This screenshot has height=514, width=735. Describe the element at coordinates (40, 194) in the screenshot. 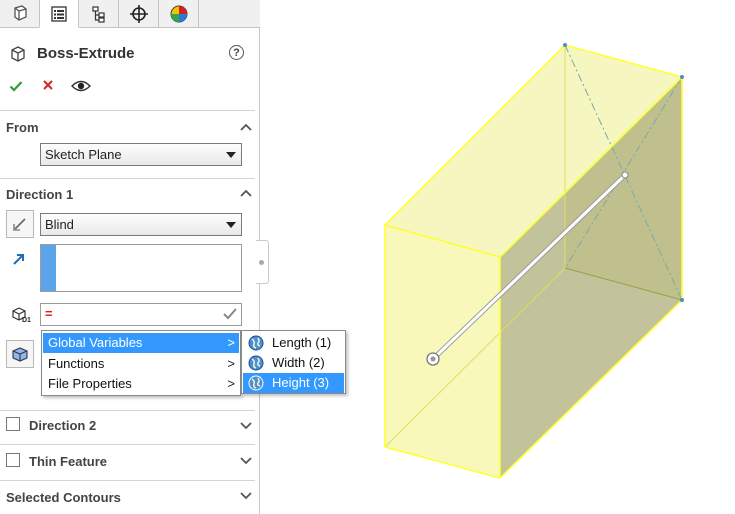

I see `section-title-direction1: Direction 1` at that location.